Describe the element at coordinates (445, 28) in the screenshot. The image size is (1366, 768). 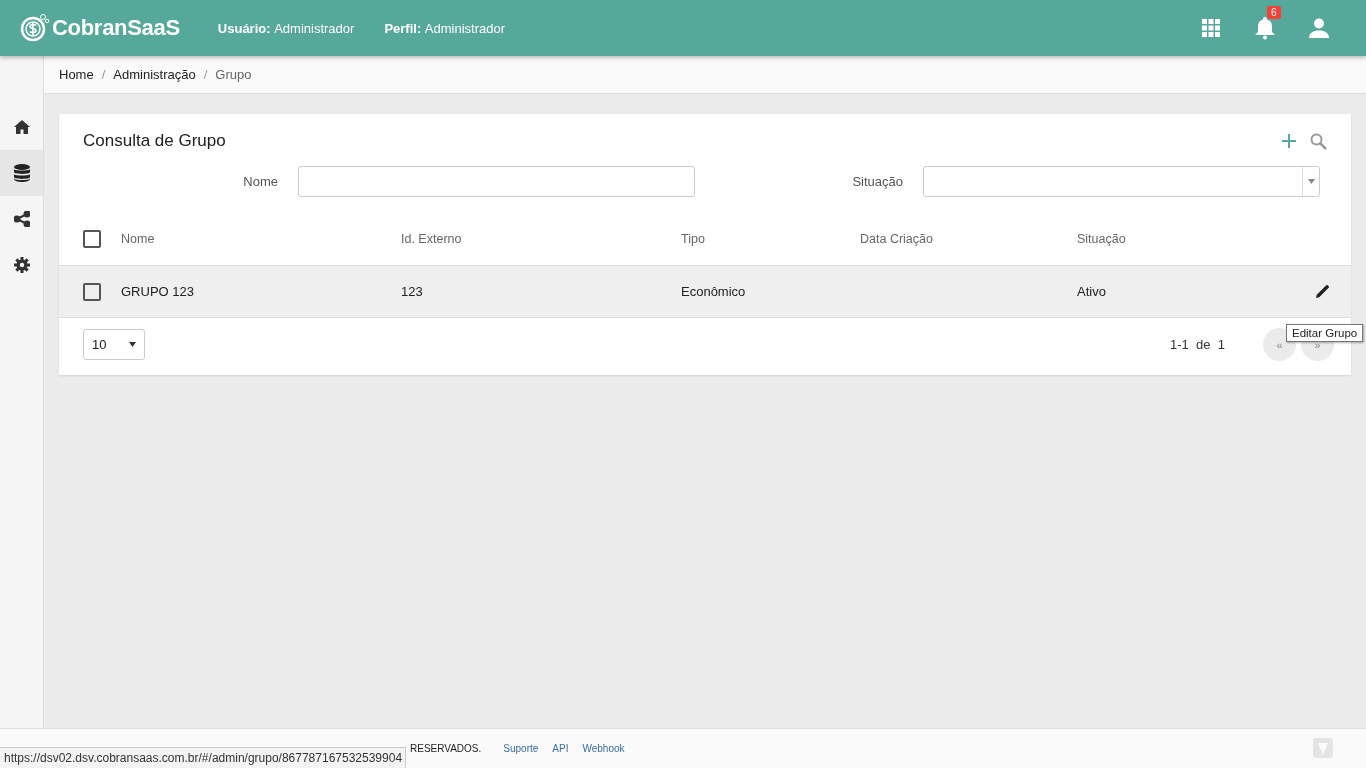
I see `profile-info: Perfil: Administrador` at that location.